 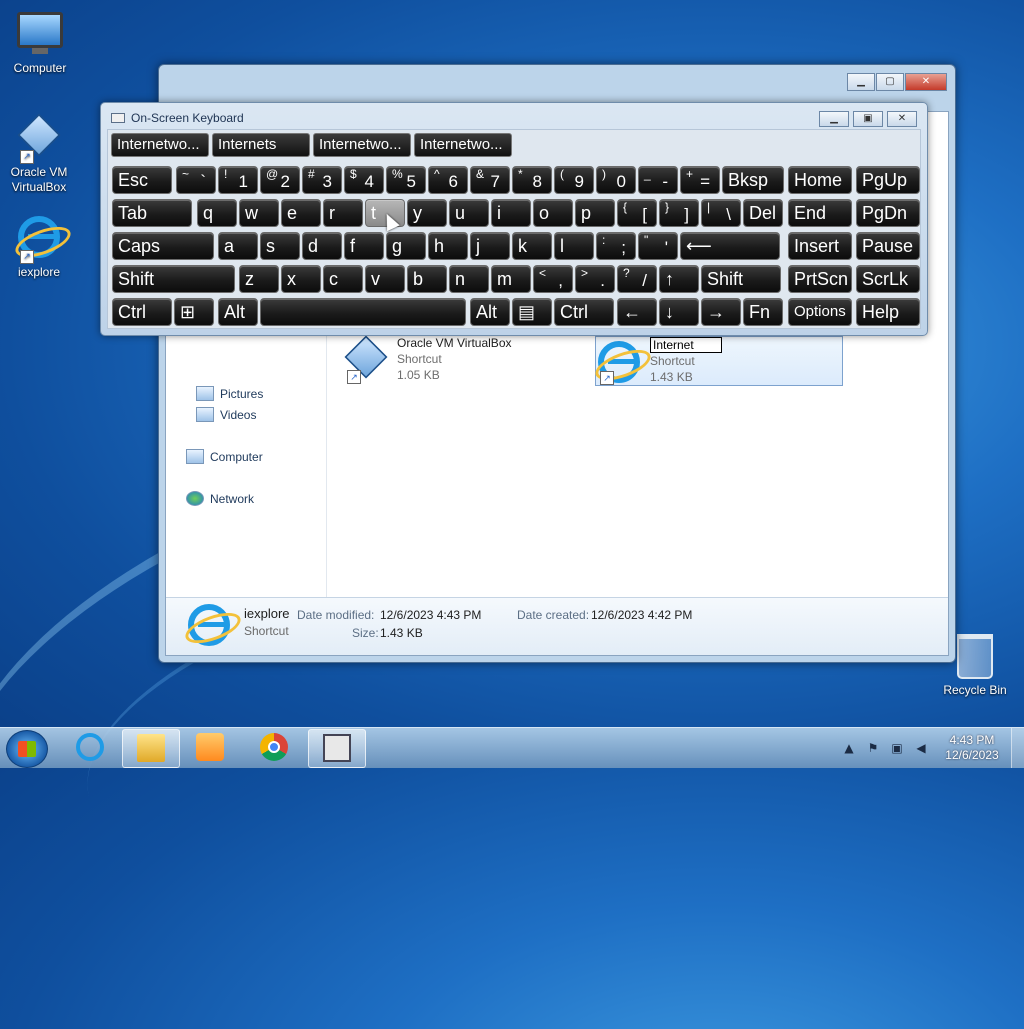 What do you see at coordinates (39, 153) in the screenshot?
I see `desktop-icon-virtualbox: ↗ Oracle VM VirtualBox` at bounding box center [39, 153].